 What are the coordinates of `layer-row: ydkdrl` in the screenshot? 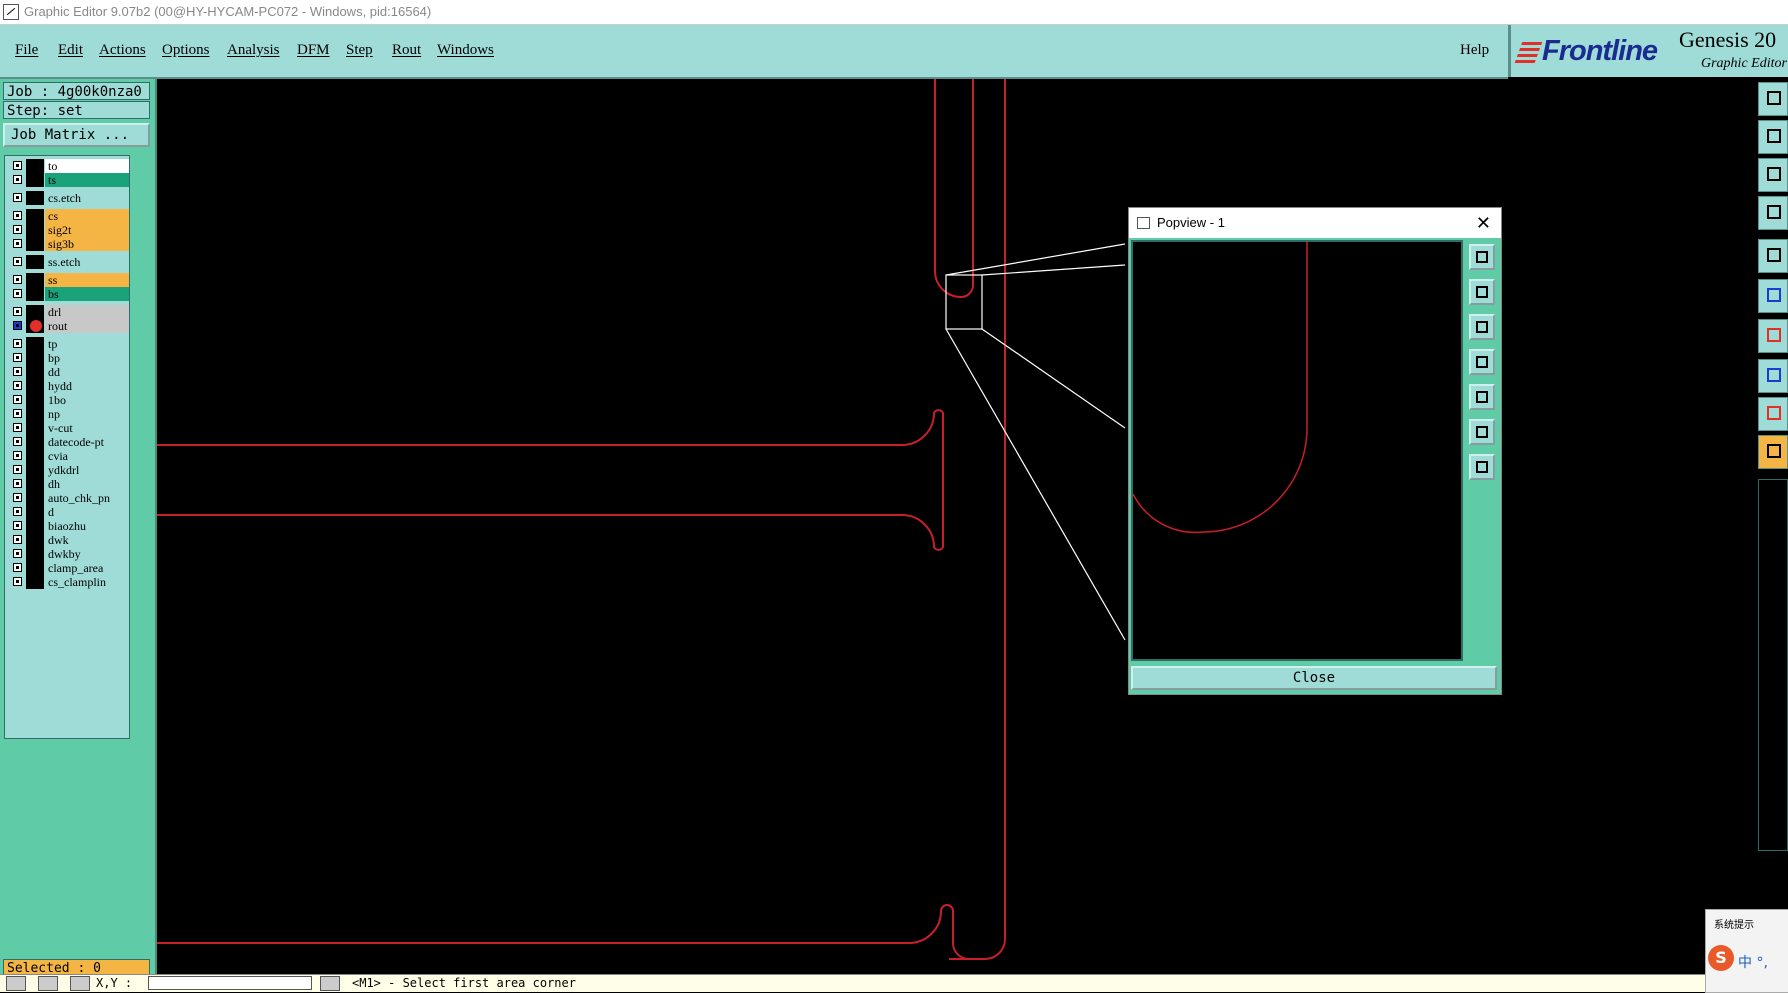 It's located at (68, 470).